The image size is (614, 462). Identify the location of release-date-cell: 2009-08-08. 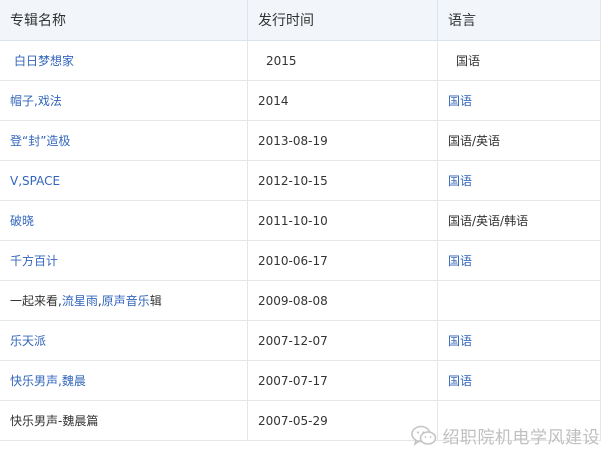
(343, 300).